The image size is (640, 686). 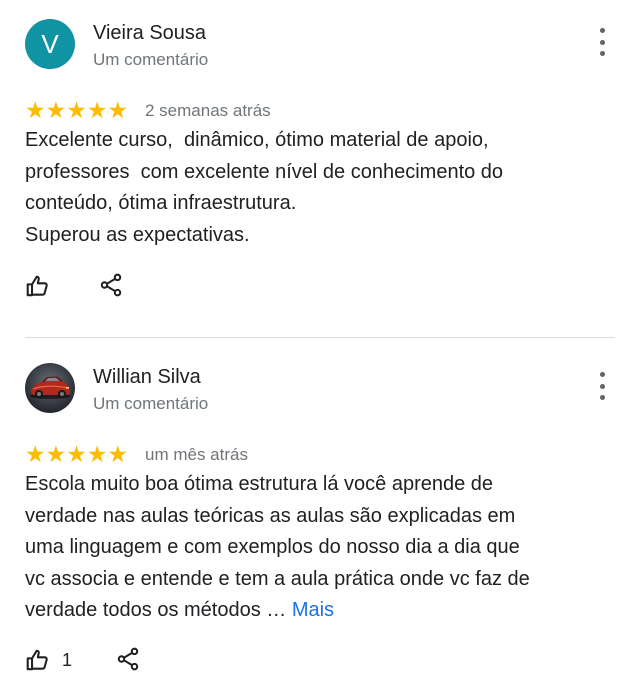 I want to click on author-name: Vieira Sousa, so click(x=149, y=33).